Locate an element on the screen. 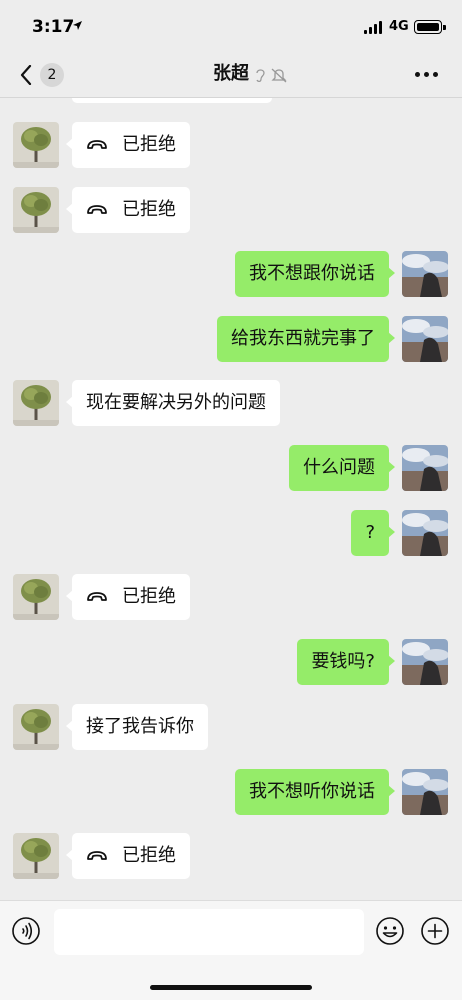 The height and width of the screenshot is (1000, 462). message-bubble: 我不想跟你说话 is located at coordinates (315, 274).